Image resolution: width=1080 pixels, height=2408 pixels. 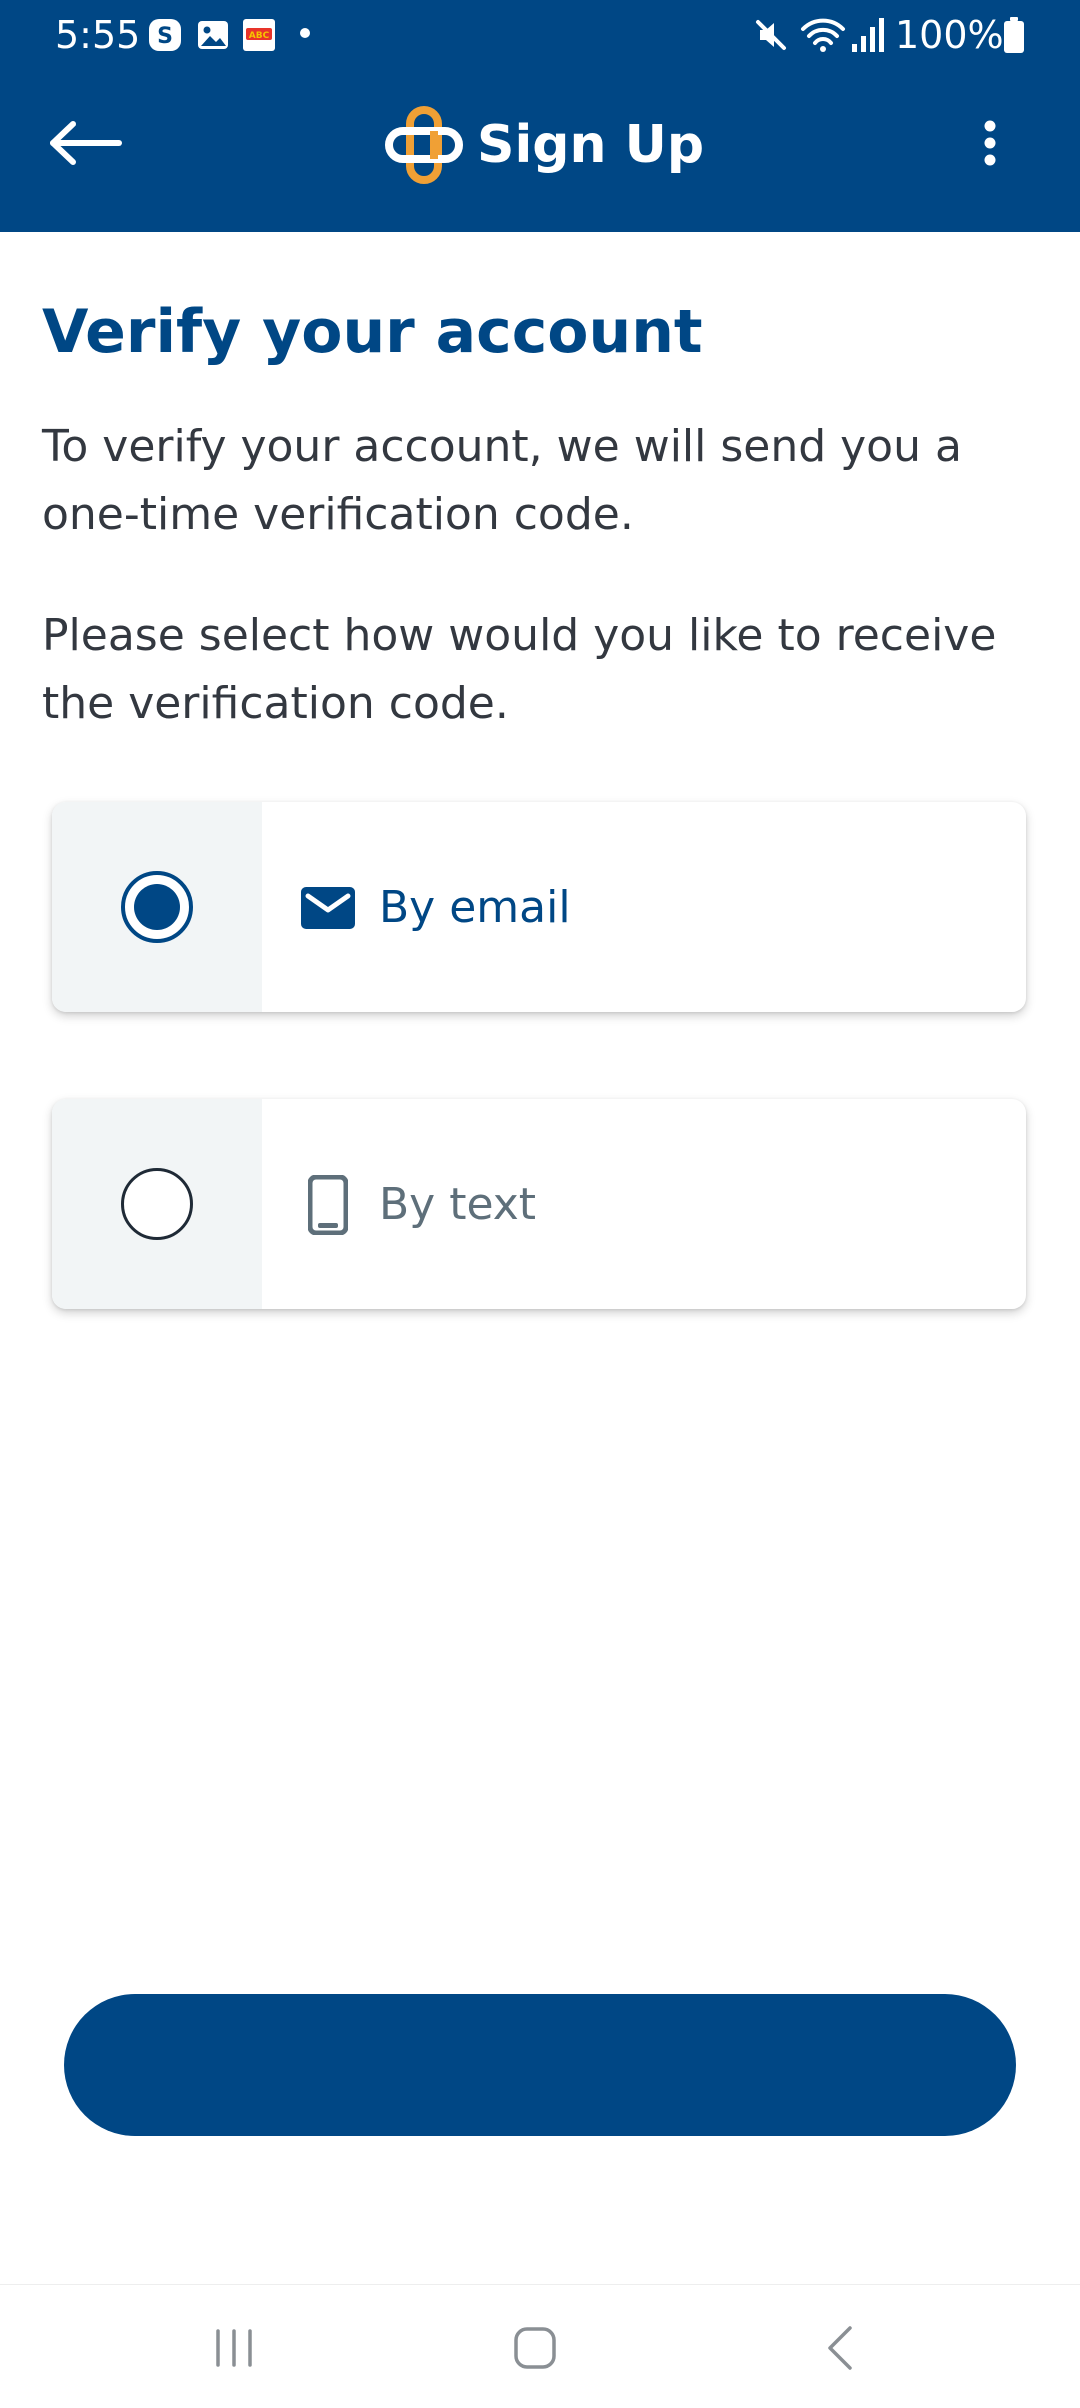 I want to click on home-button, so click(x=535, y=2348).